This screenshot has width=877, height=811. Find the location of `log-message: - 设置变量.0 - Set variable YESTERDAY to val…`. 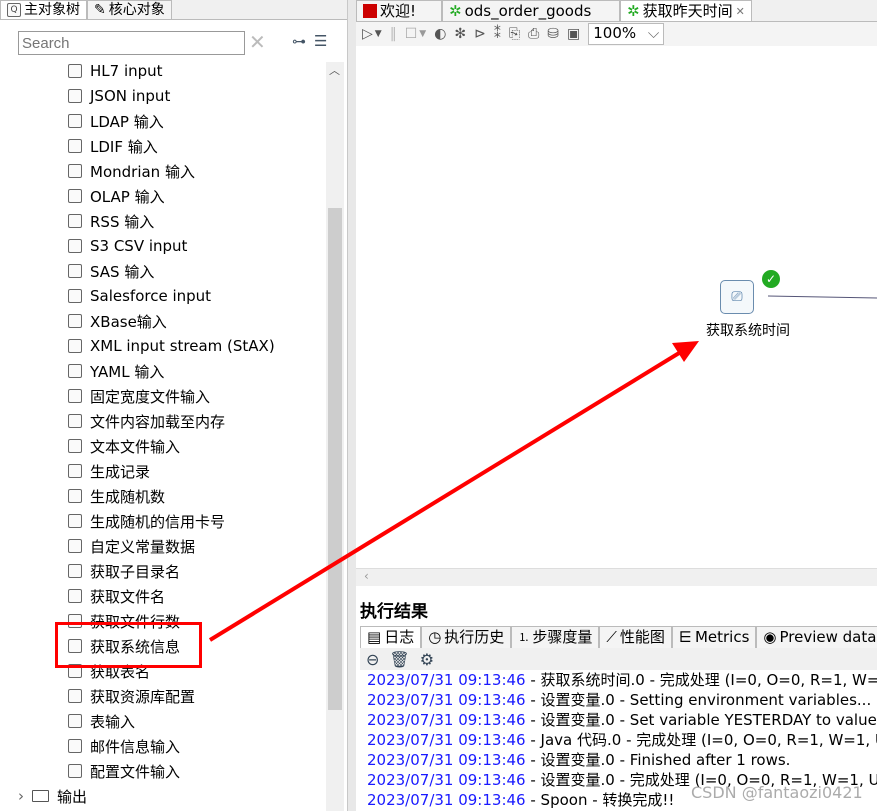

log-message: - 设置变量.0 - Set variable YESTERDAY to val… is located at coordinates (701, 720).